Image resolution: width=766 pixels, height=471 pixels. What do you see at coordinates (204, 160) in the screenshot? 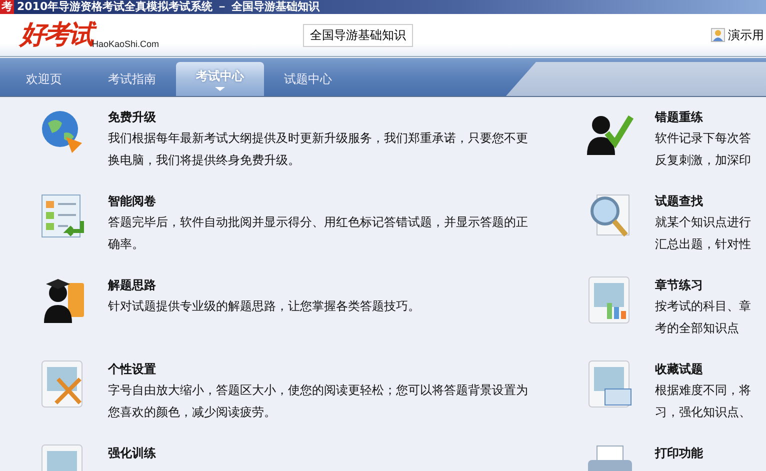
I see `feature-description: 换电脑，我们将提供终身免费升级。` at bounding box center [204, 160].